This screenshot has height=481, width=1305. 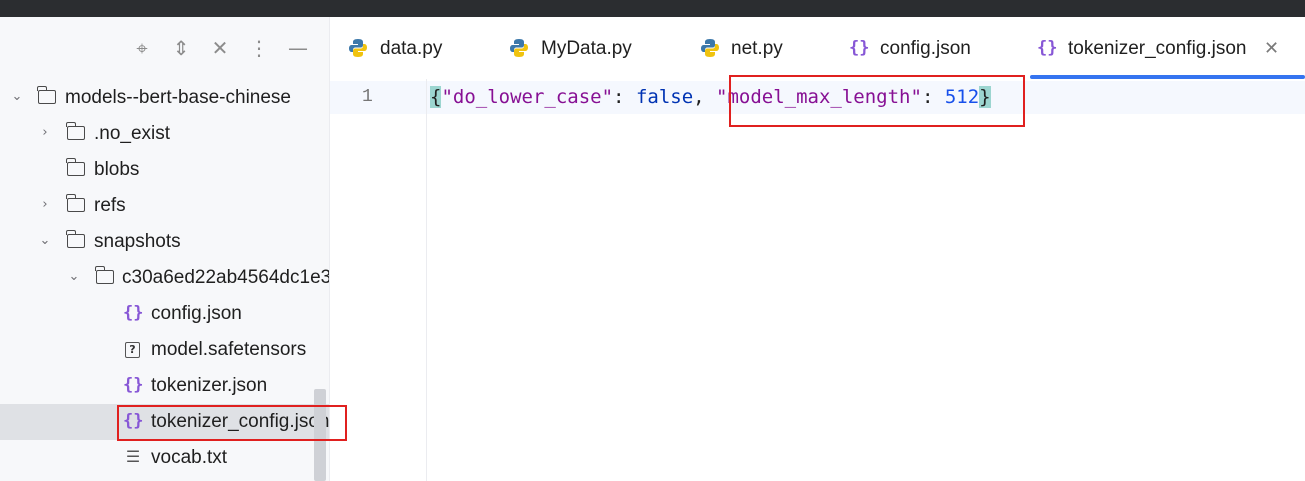 I want to click on tab-tokenizer-config-json: {} tokenizer_config.json ✕, so click(x=1167, y=48).